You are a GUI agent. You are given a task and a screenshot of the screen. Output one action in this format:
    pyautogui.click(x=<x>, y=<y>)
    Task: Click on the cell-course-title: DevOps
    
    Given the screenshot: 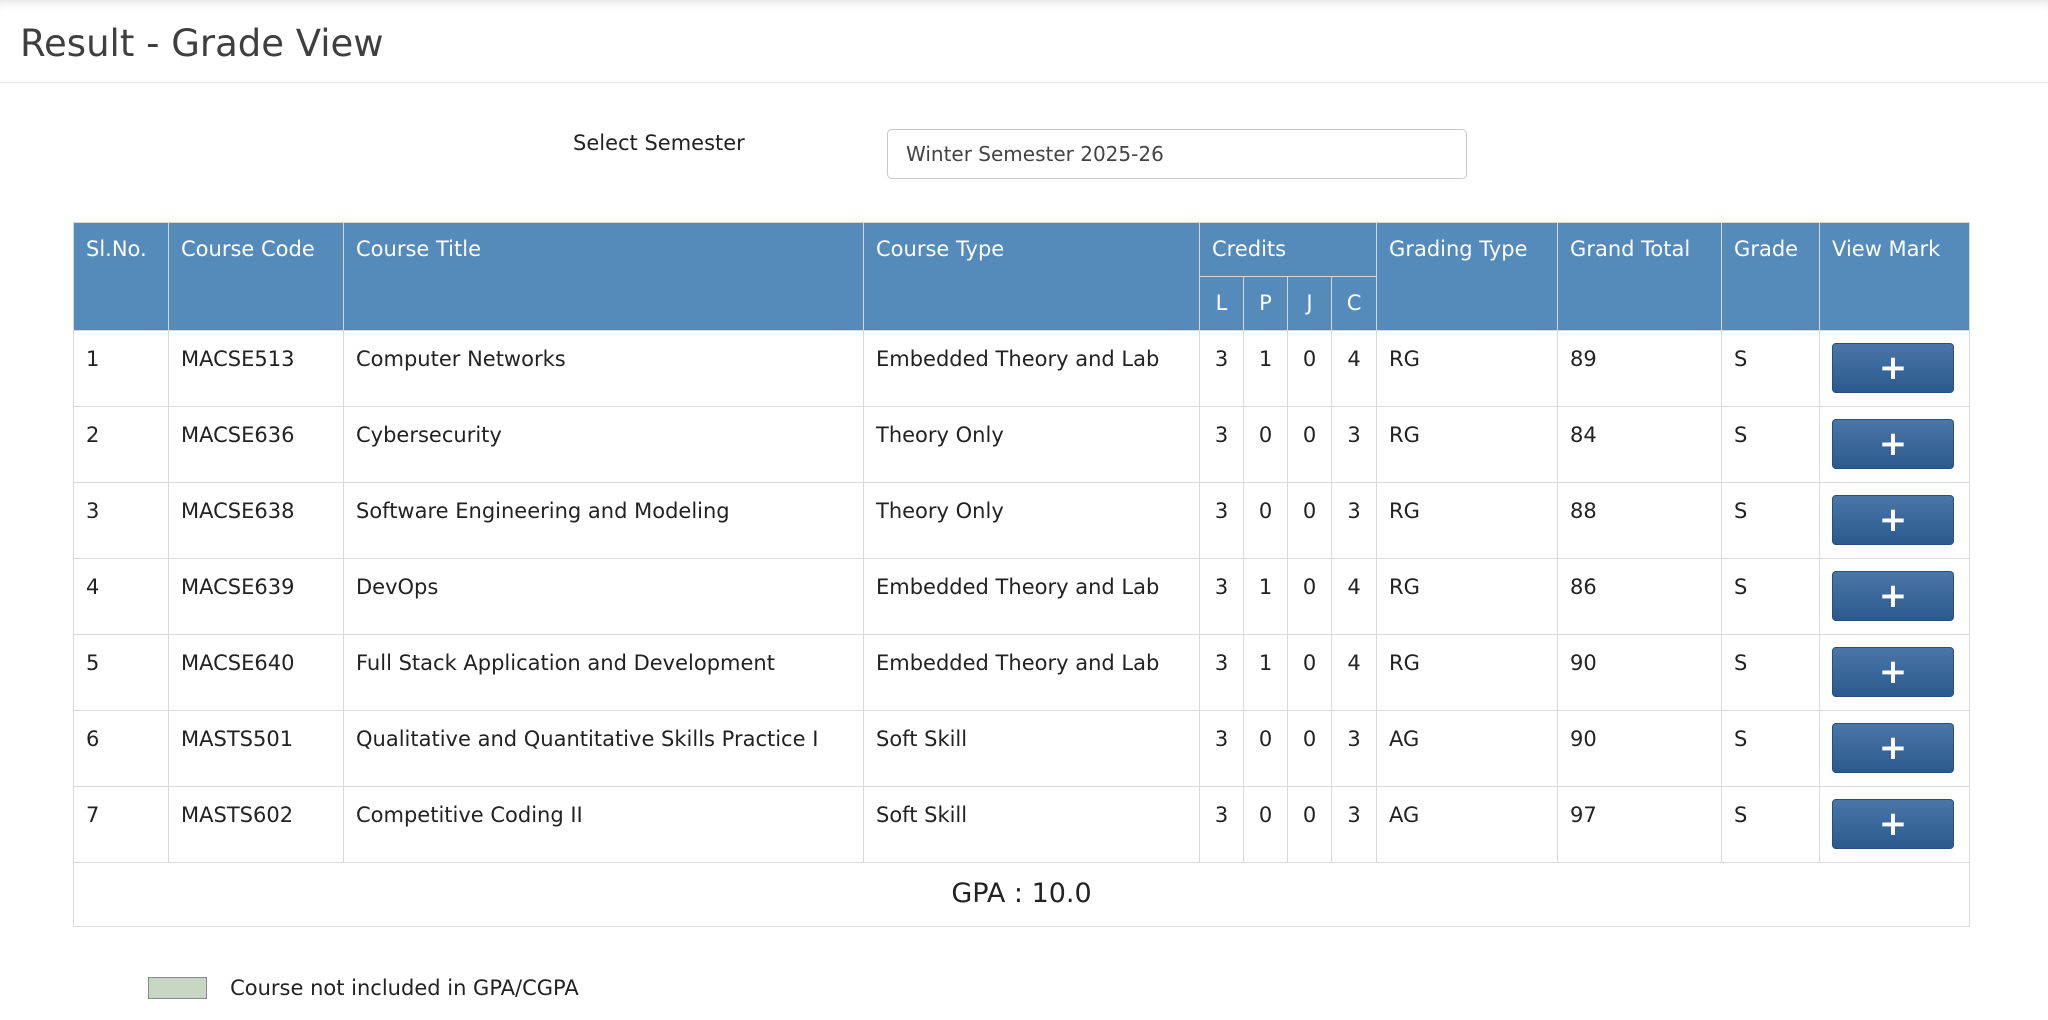 What is the action you would take?
    pyautogui.click(x=603, y=596)
    